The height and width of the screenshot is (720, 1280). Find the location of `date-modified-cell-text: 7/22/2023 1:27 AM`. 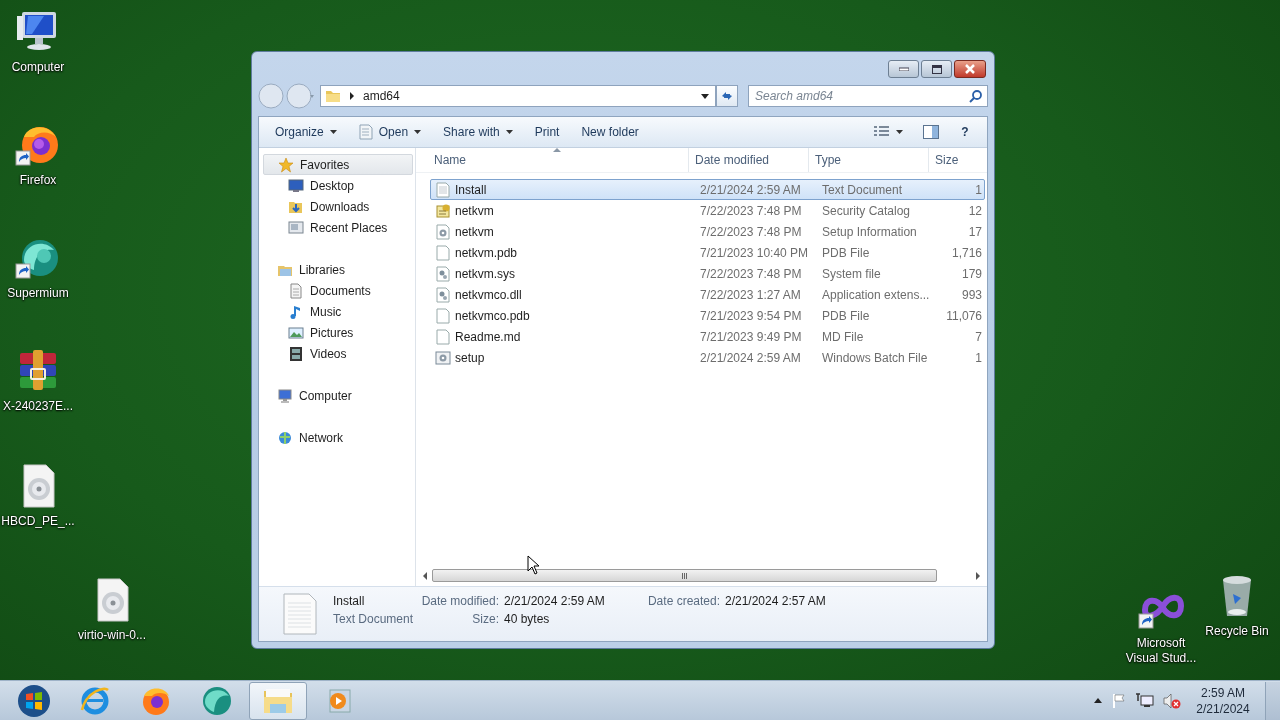

date-modified-cell-text: 7/22/2023 1:27 AM is located at coordinates (750, 294).